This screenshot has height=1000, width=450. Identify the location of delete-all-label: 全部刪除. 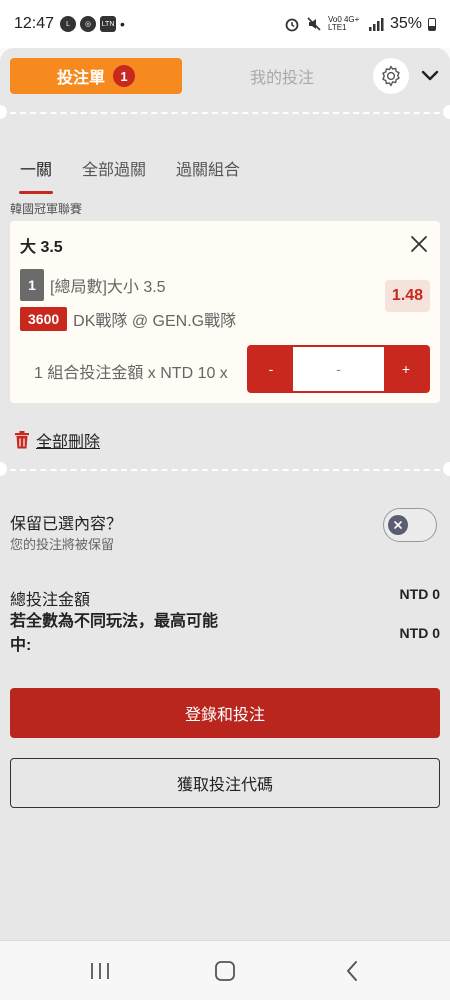
(68, 442).